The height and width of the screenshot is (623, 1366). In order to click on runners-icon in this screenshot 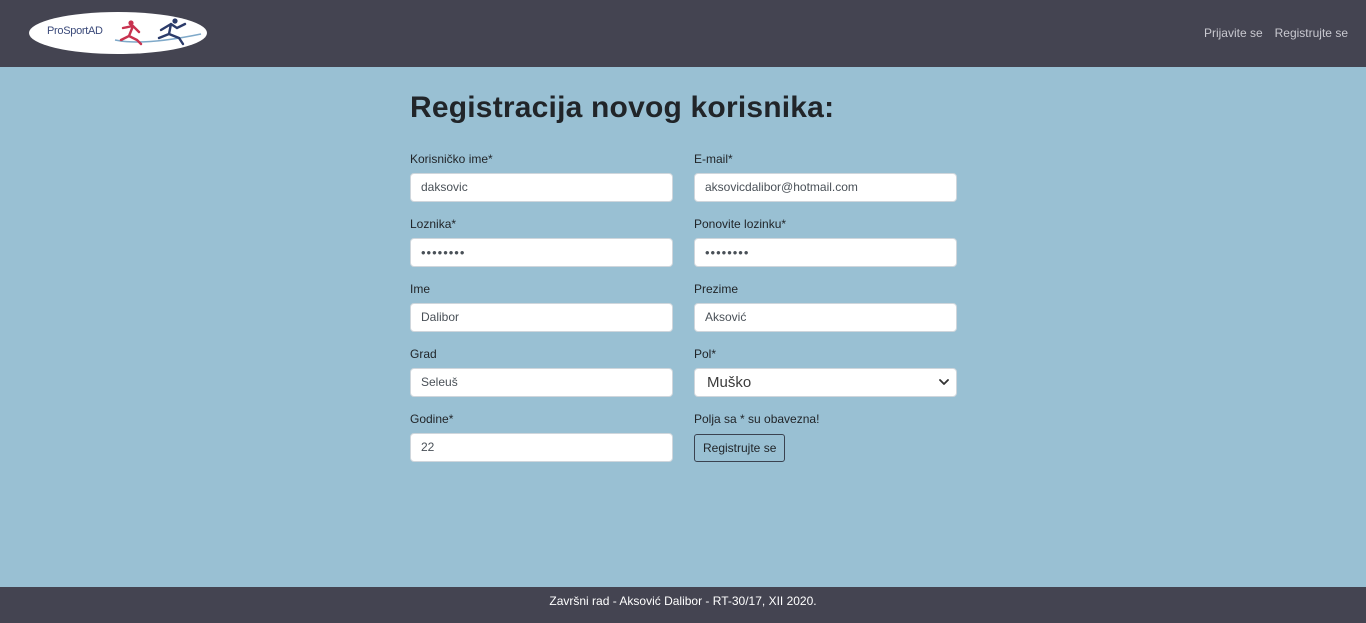, I will do `click(158, 32)`.